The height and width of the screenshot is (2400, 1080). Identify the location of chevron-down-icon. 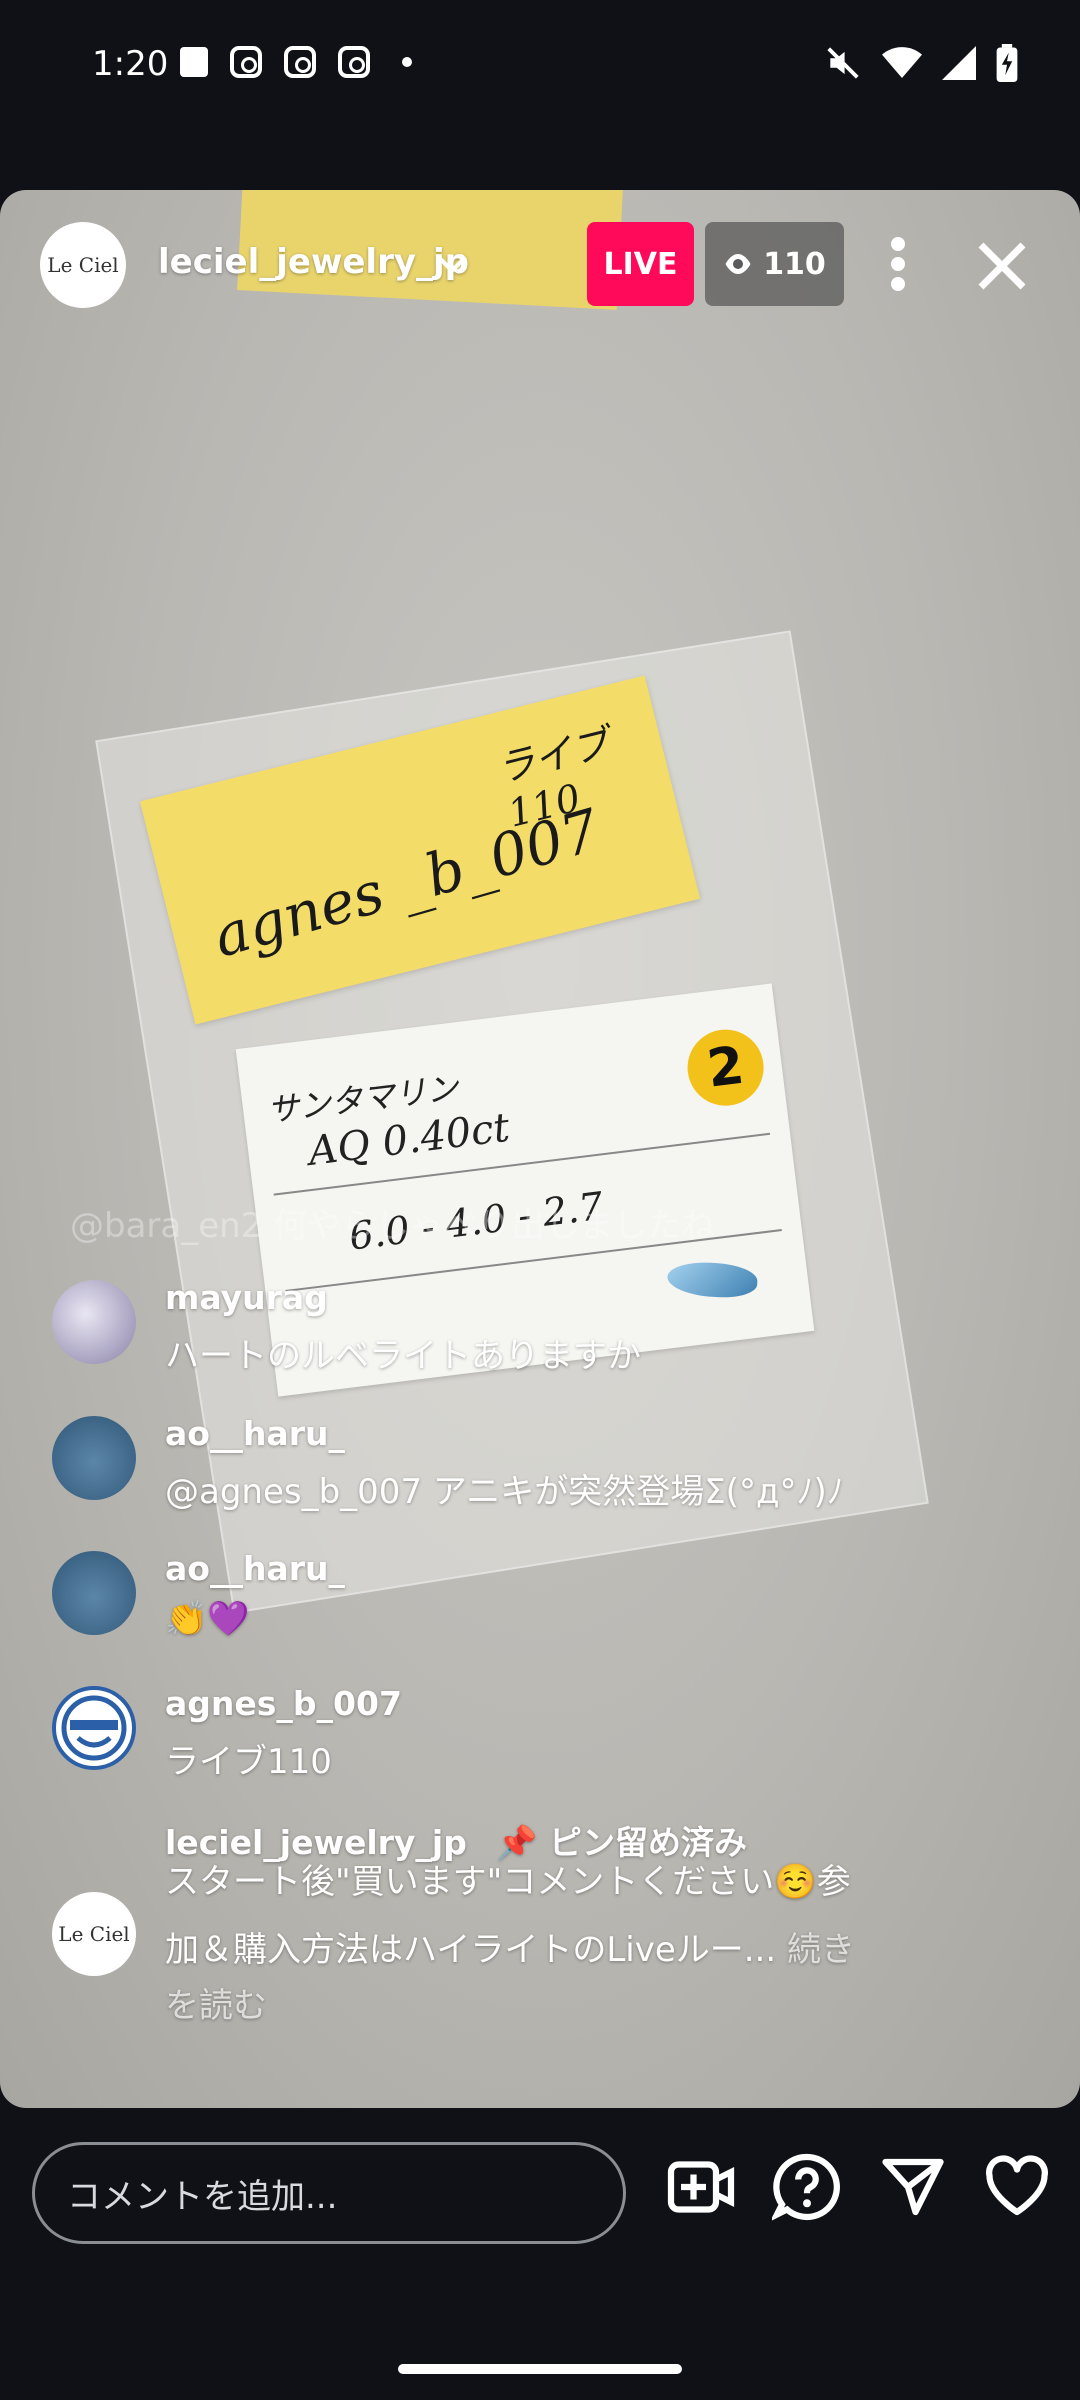
(452, 264).